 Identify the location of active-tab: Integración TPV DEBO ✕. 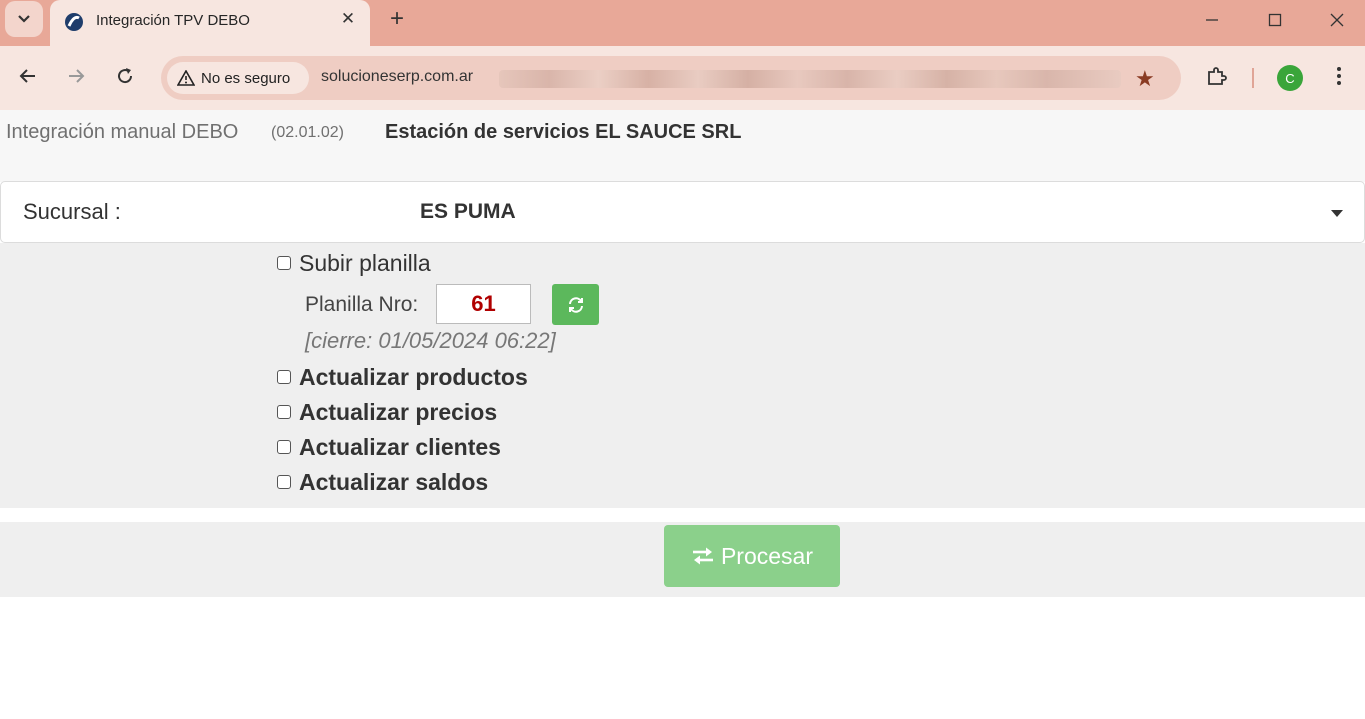
(210, 23).